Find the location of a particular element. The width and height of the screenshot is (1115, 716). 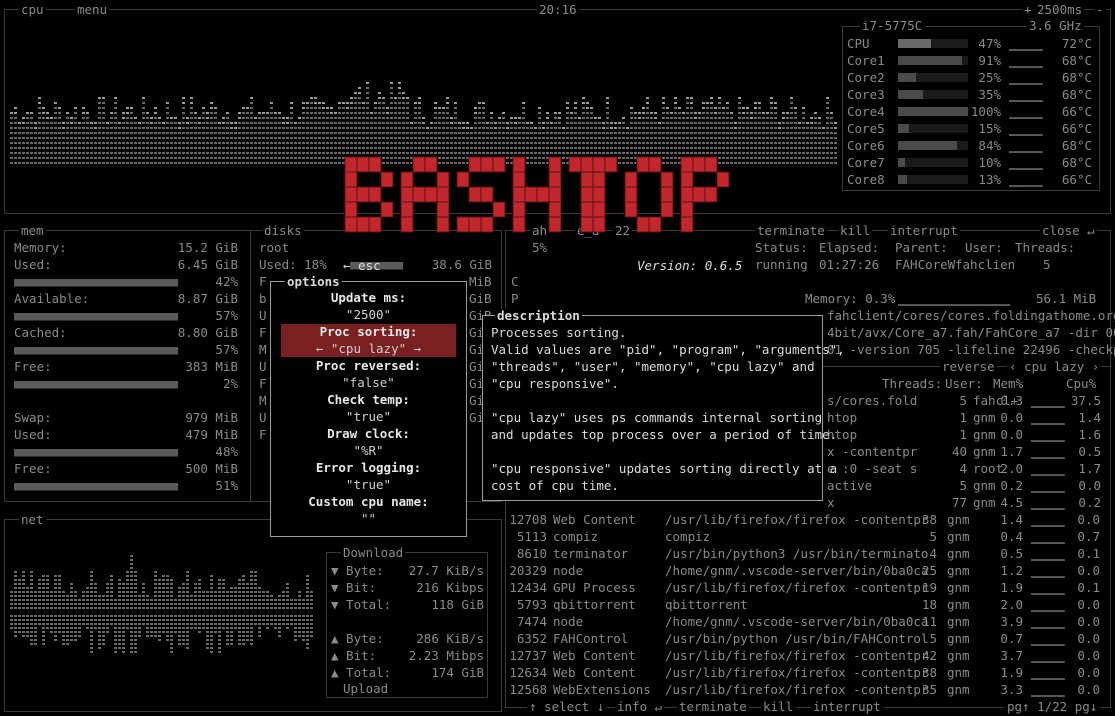

user-header: User: is located at coordinates (964, 383).